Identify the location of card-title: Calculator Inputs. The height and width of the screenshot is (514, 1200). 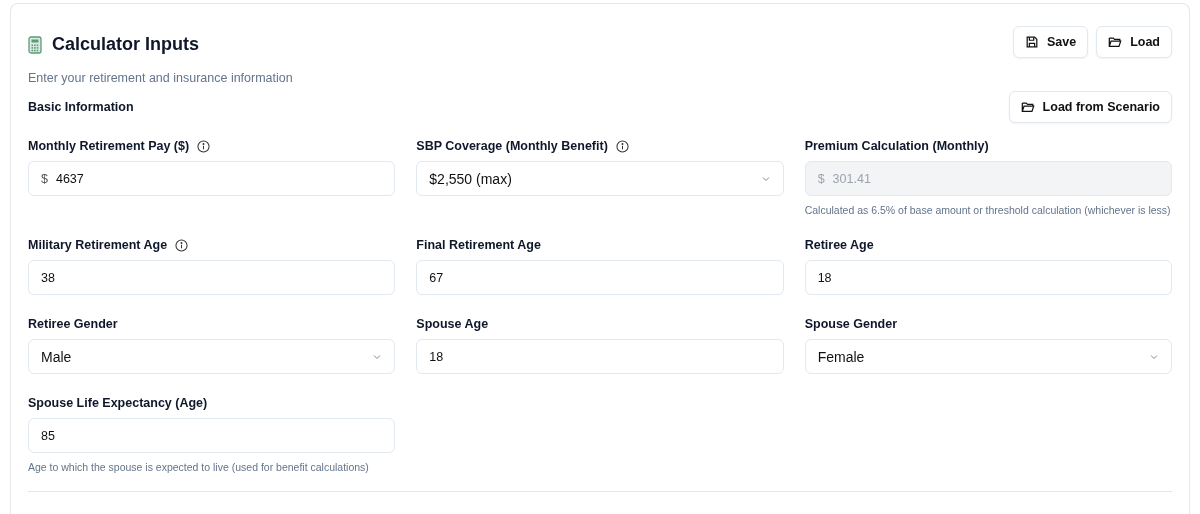
(125, 44).